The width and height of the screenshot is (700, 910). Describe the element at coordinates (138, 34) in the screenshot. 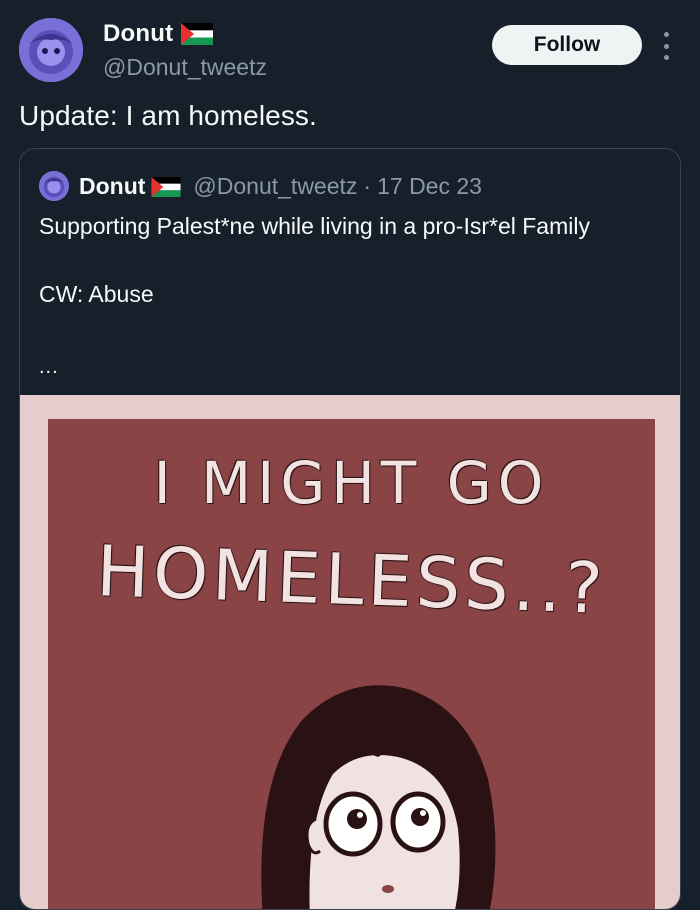

I see `author-name: Donut` at that location.